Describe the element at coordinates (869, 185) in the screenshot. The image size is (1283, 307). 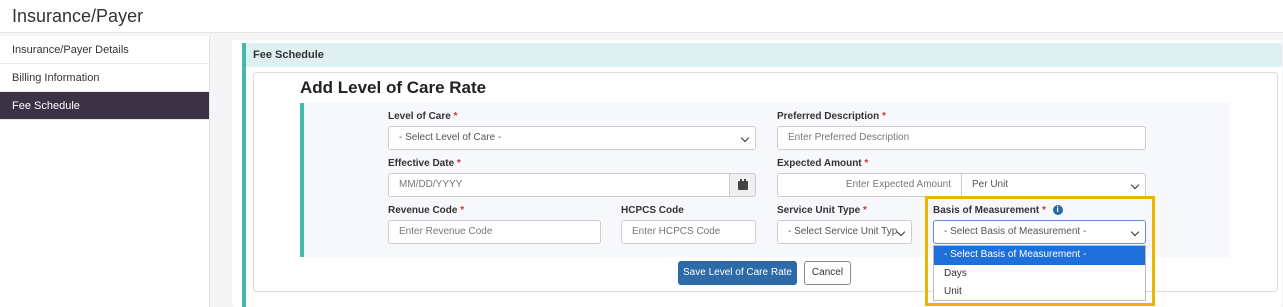
I see `expected-amount-input: Enter Expected Amount` at that location.